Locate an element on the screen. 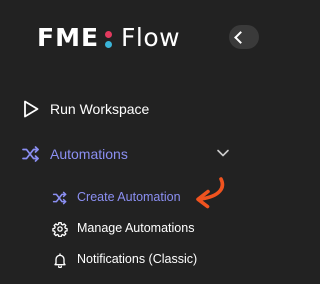 The width and height of the screenshot is (320, 284). logo-text-flow: Flow is located at coordinates (151, 37).